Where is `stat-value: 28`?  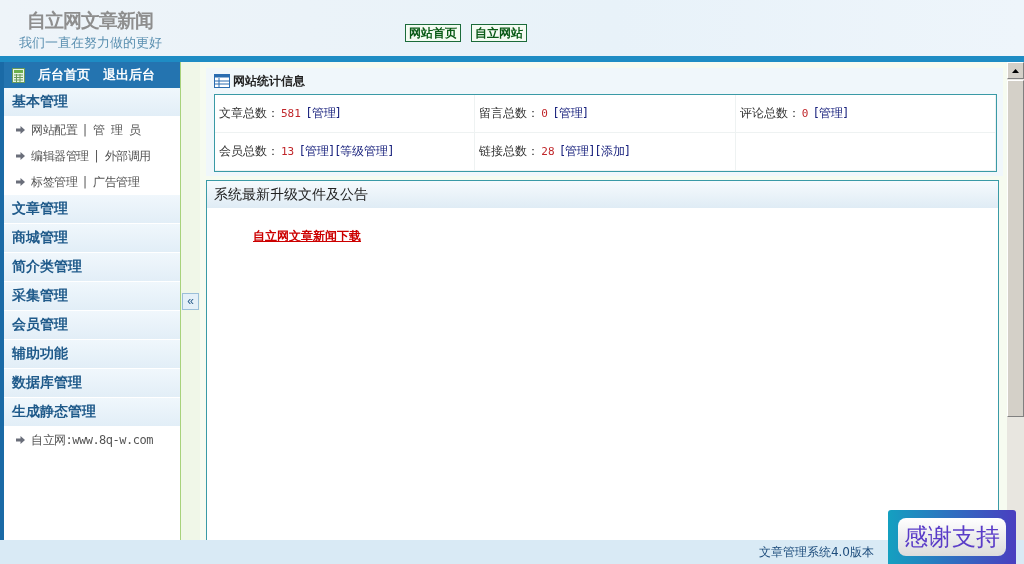
stat-value: 28 is located at coordinates (548, 151).